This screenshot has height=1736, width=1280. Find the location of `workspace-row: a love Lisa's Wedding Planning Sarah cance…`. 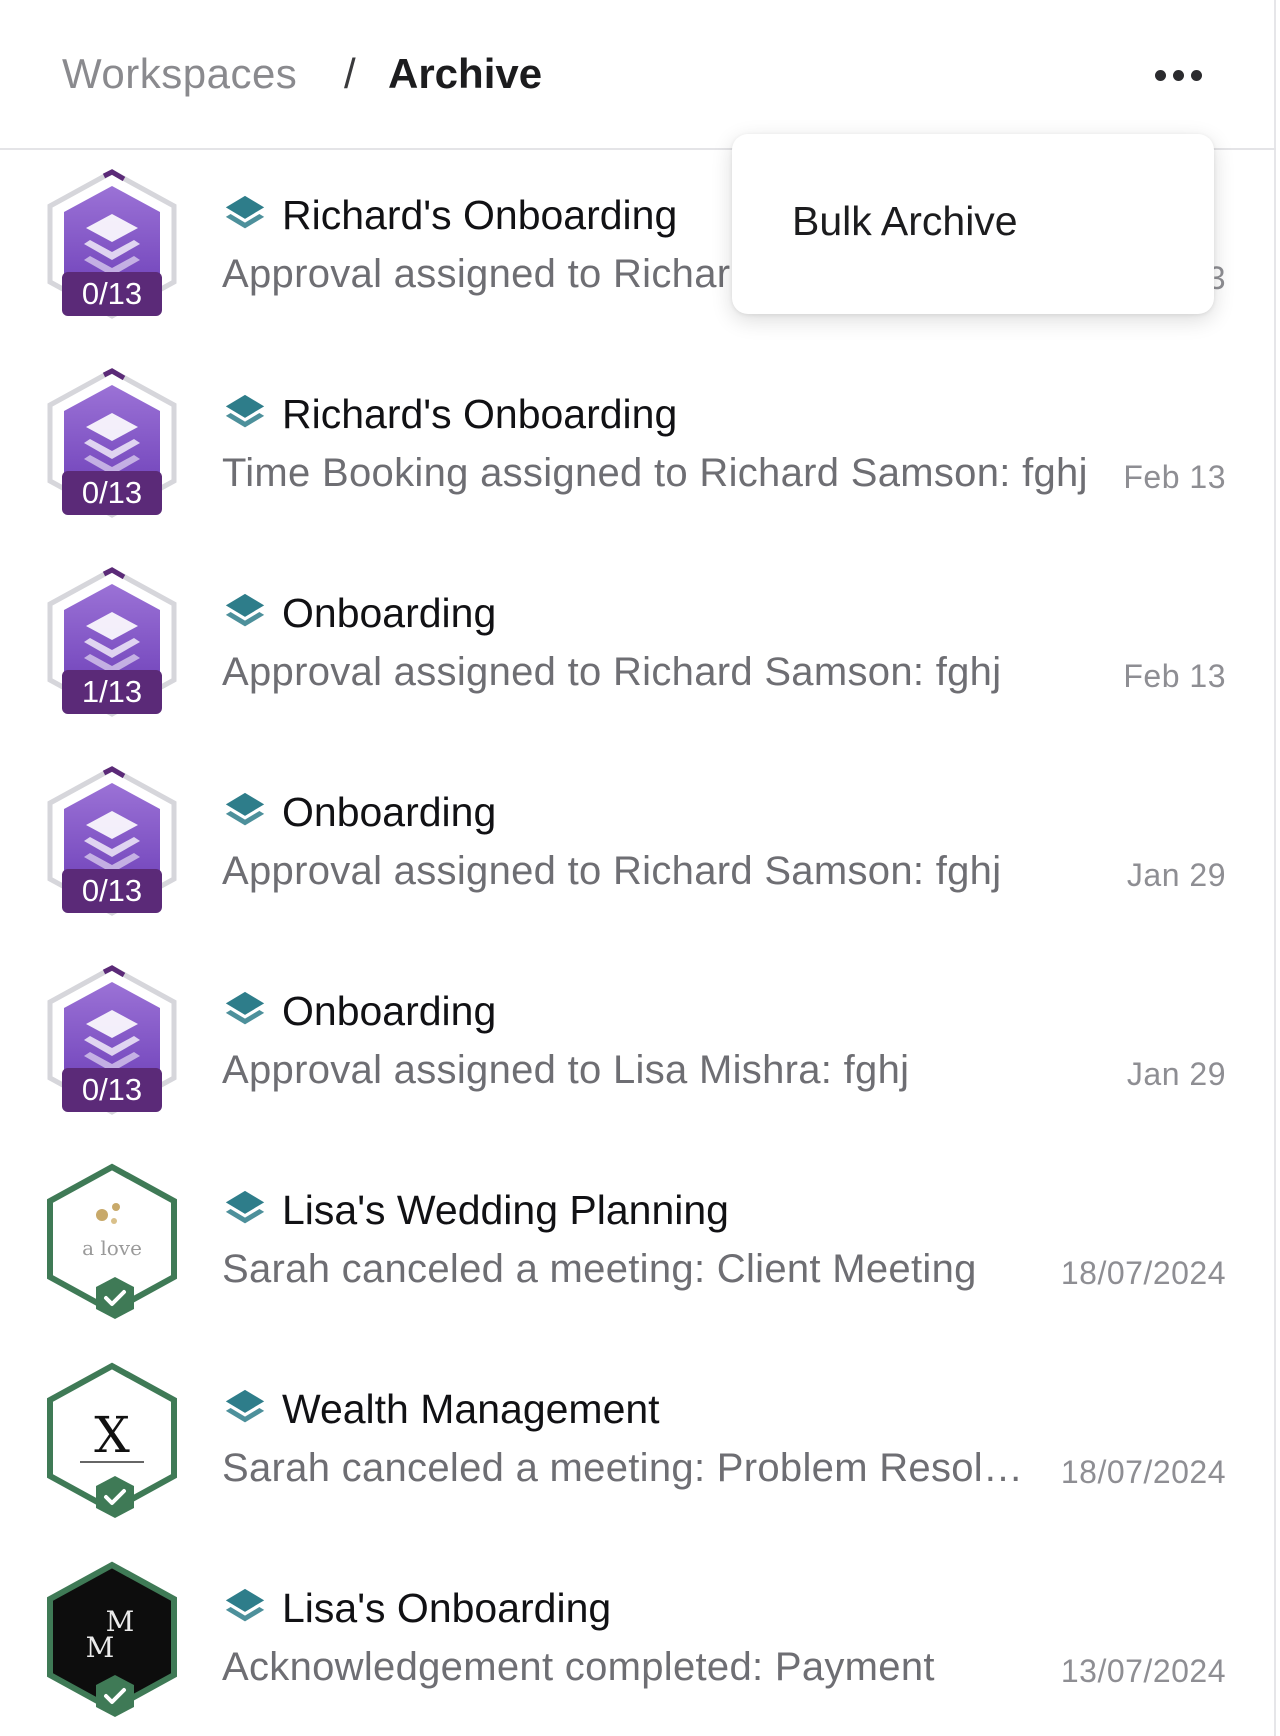

workspace-row: a love Lisa's Wedding Planning Sarah cance… is located at coordinates (638, 1246).